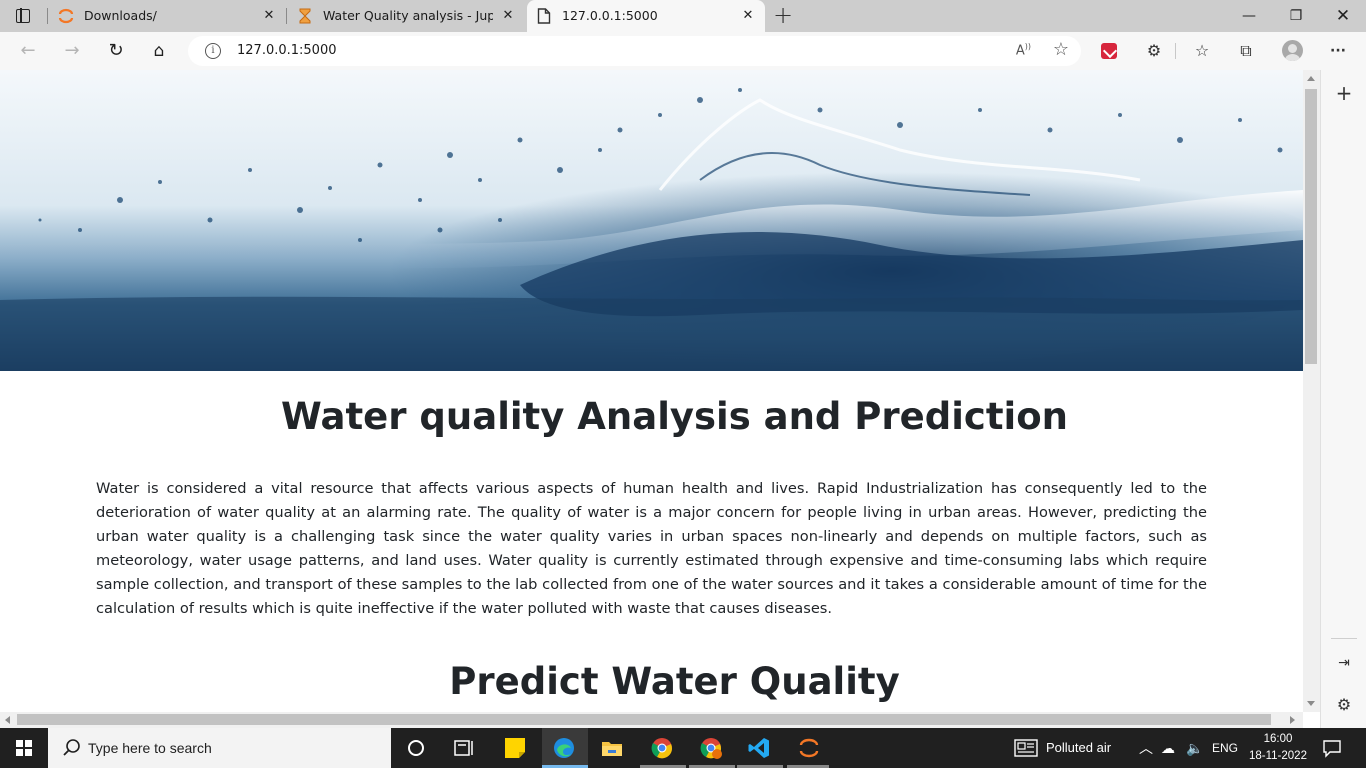  What do you see at coordinates (759, 748) in the screenshot?
I see `vscode-icon` at bounding box center [759, 748].